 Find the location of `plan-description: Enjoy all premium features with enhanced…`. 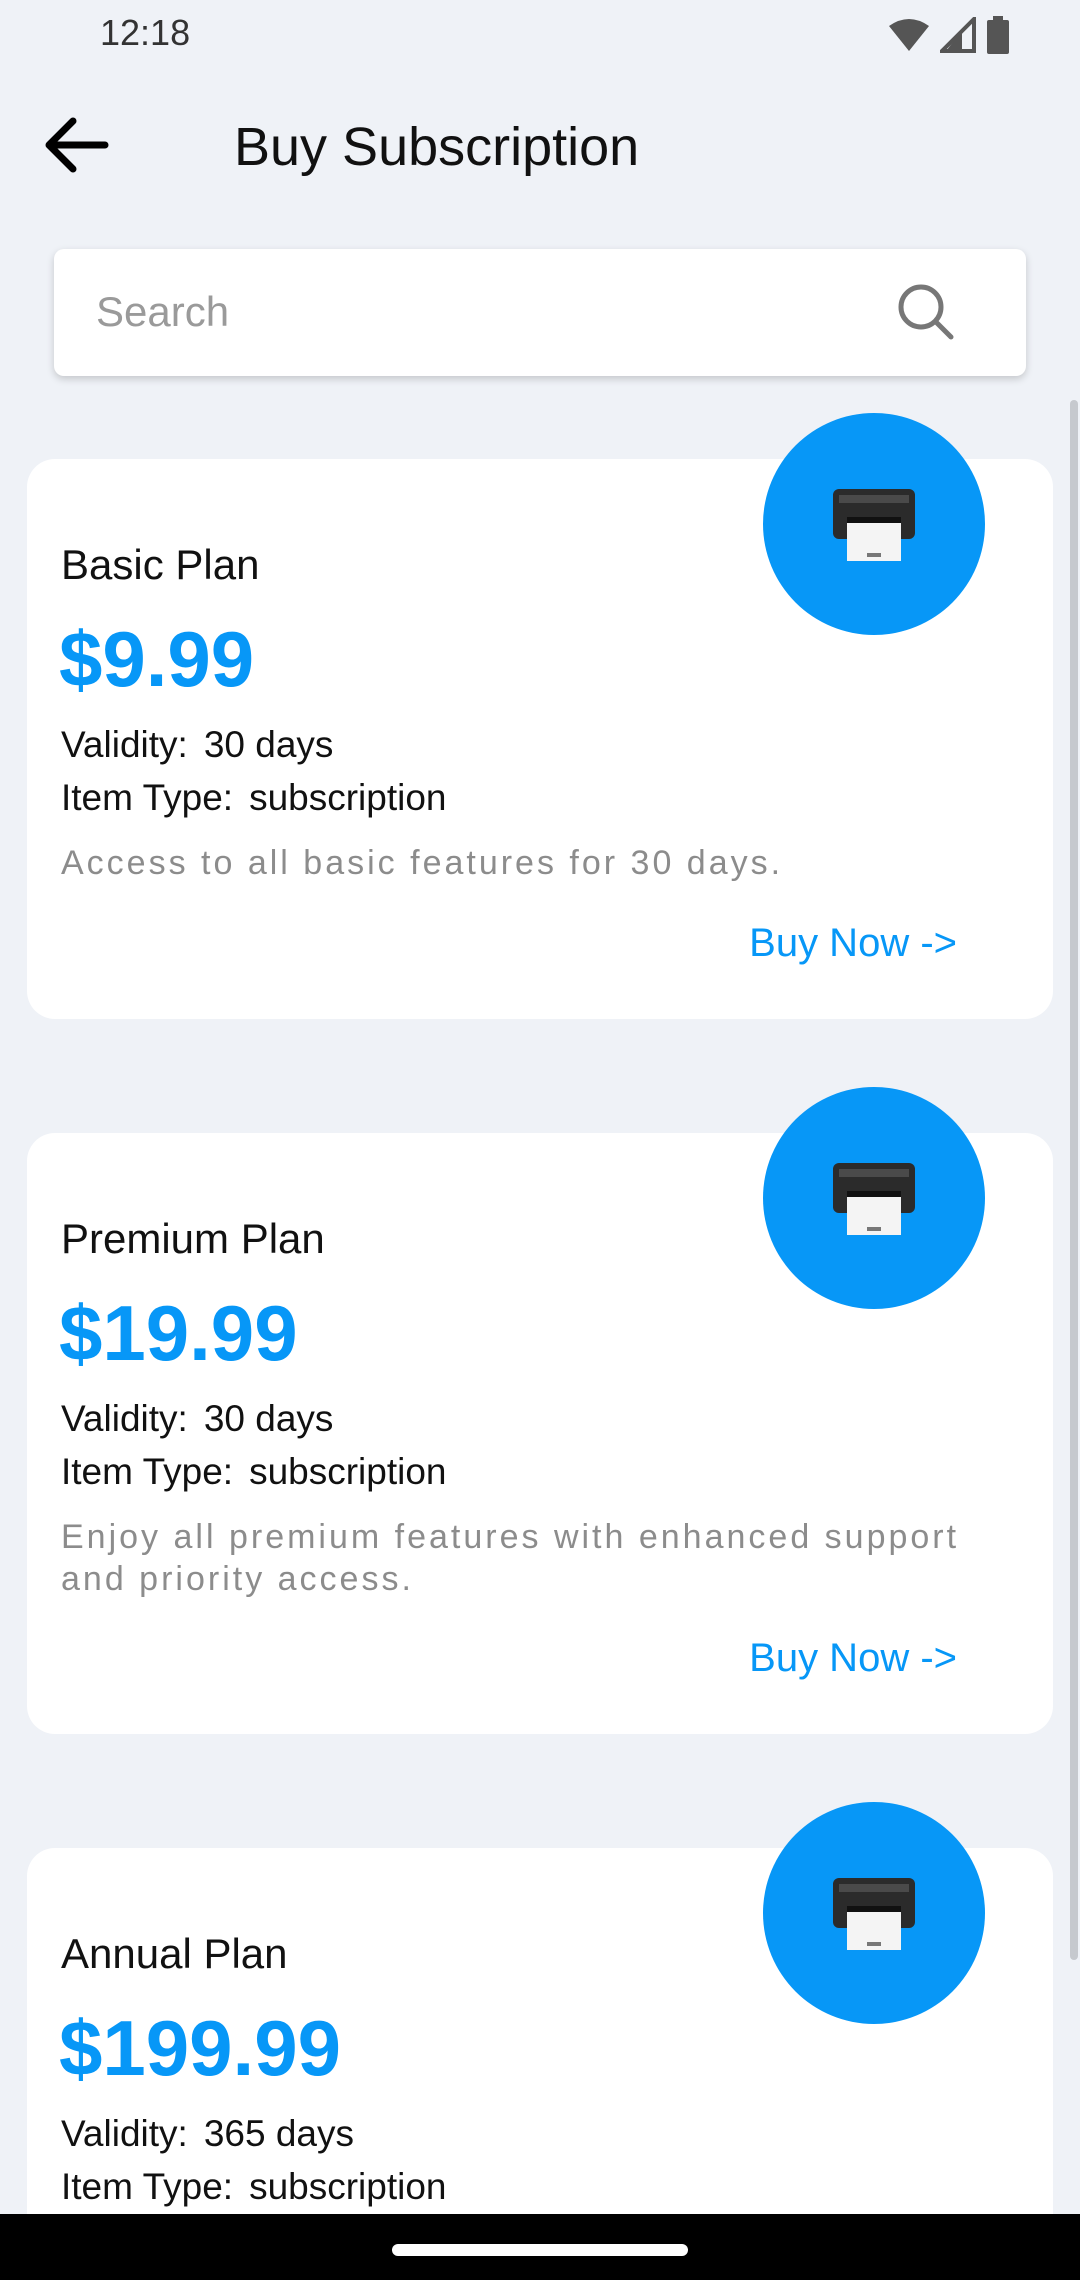

plan-description: Enjoy all premium features with enhanced… is located at coordinates (510, 1558).